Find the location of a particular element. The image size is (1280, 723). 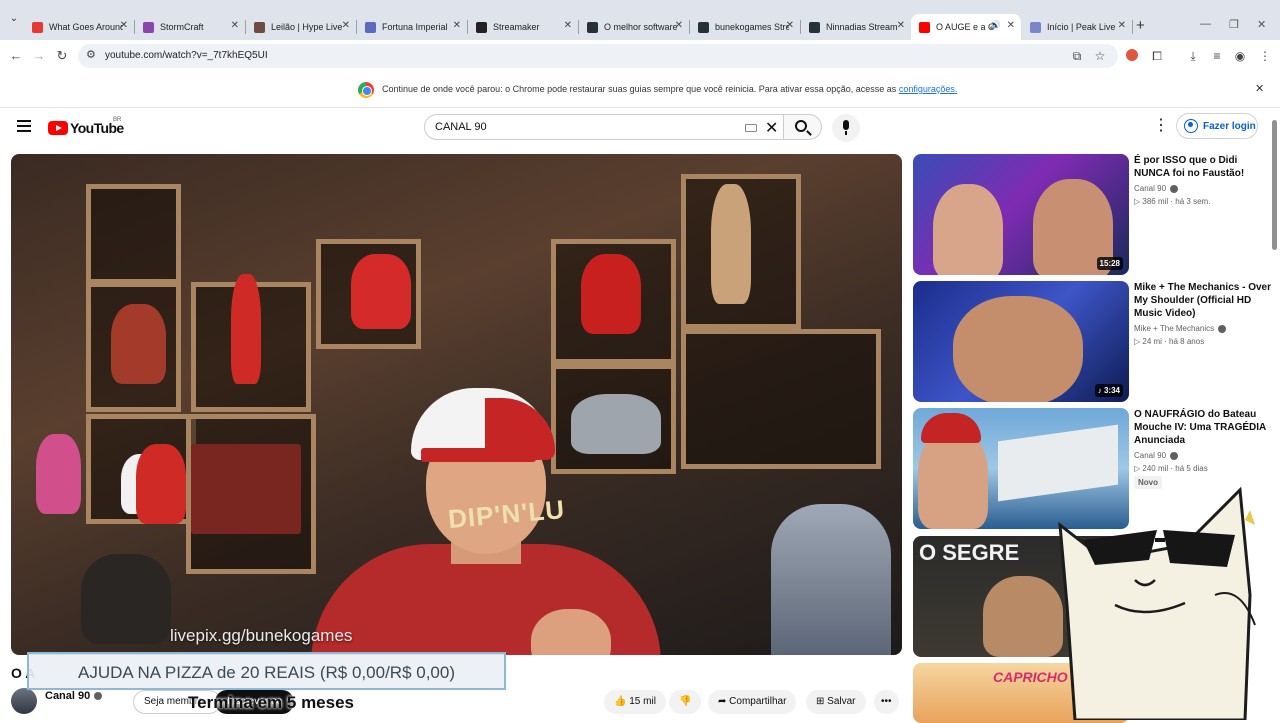

recommendation-meta: ▷ 386 mil · há 3 sem. is located at coordinates (1172, 201).